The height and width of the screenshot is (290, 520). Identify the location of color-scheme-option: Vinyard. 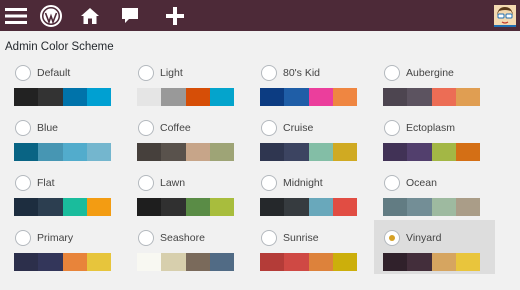
(434, 247).